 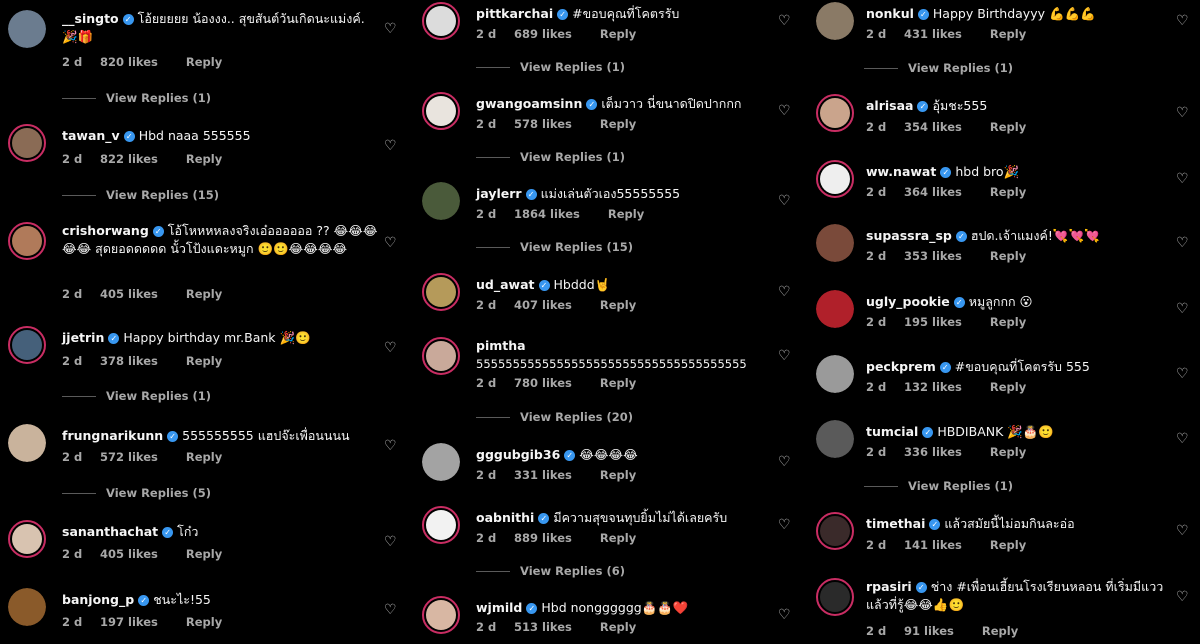 I want to click on username: ugly_pookie, so click(x=908, y=301).